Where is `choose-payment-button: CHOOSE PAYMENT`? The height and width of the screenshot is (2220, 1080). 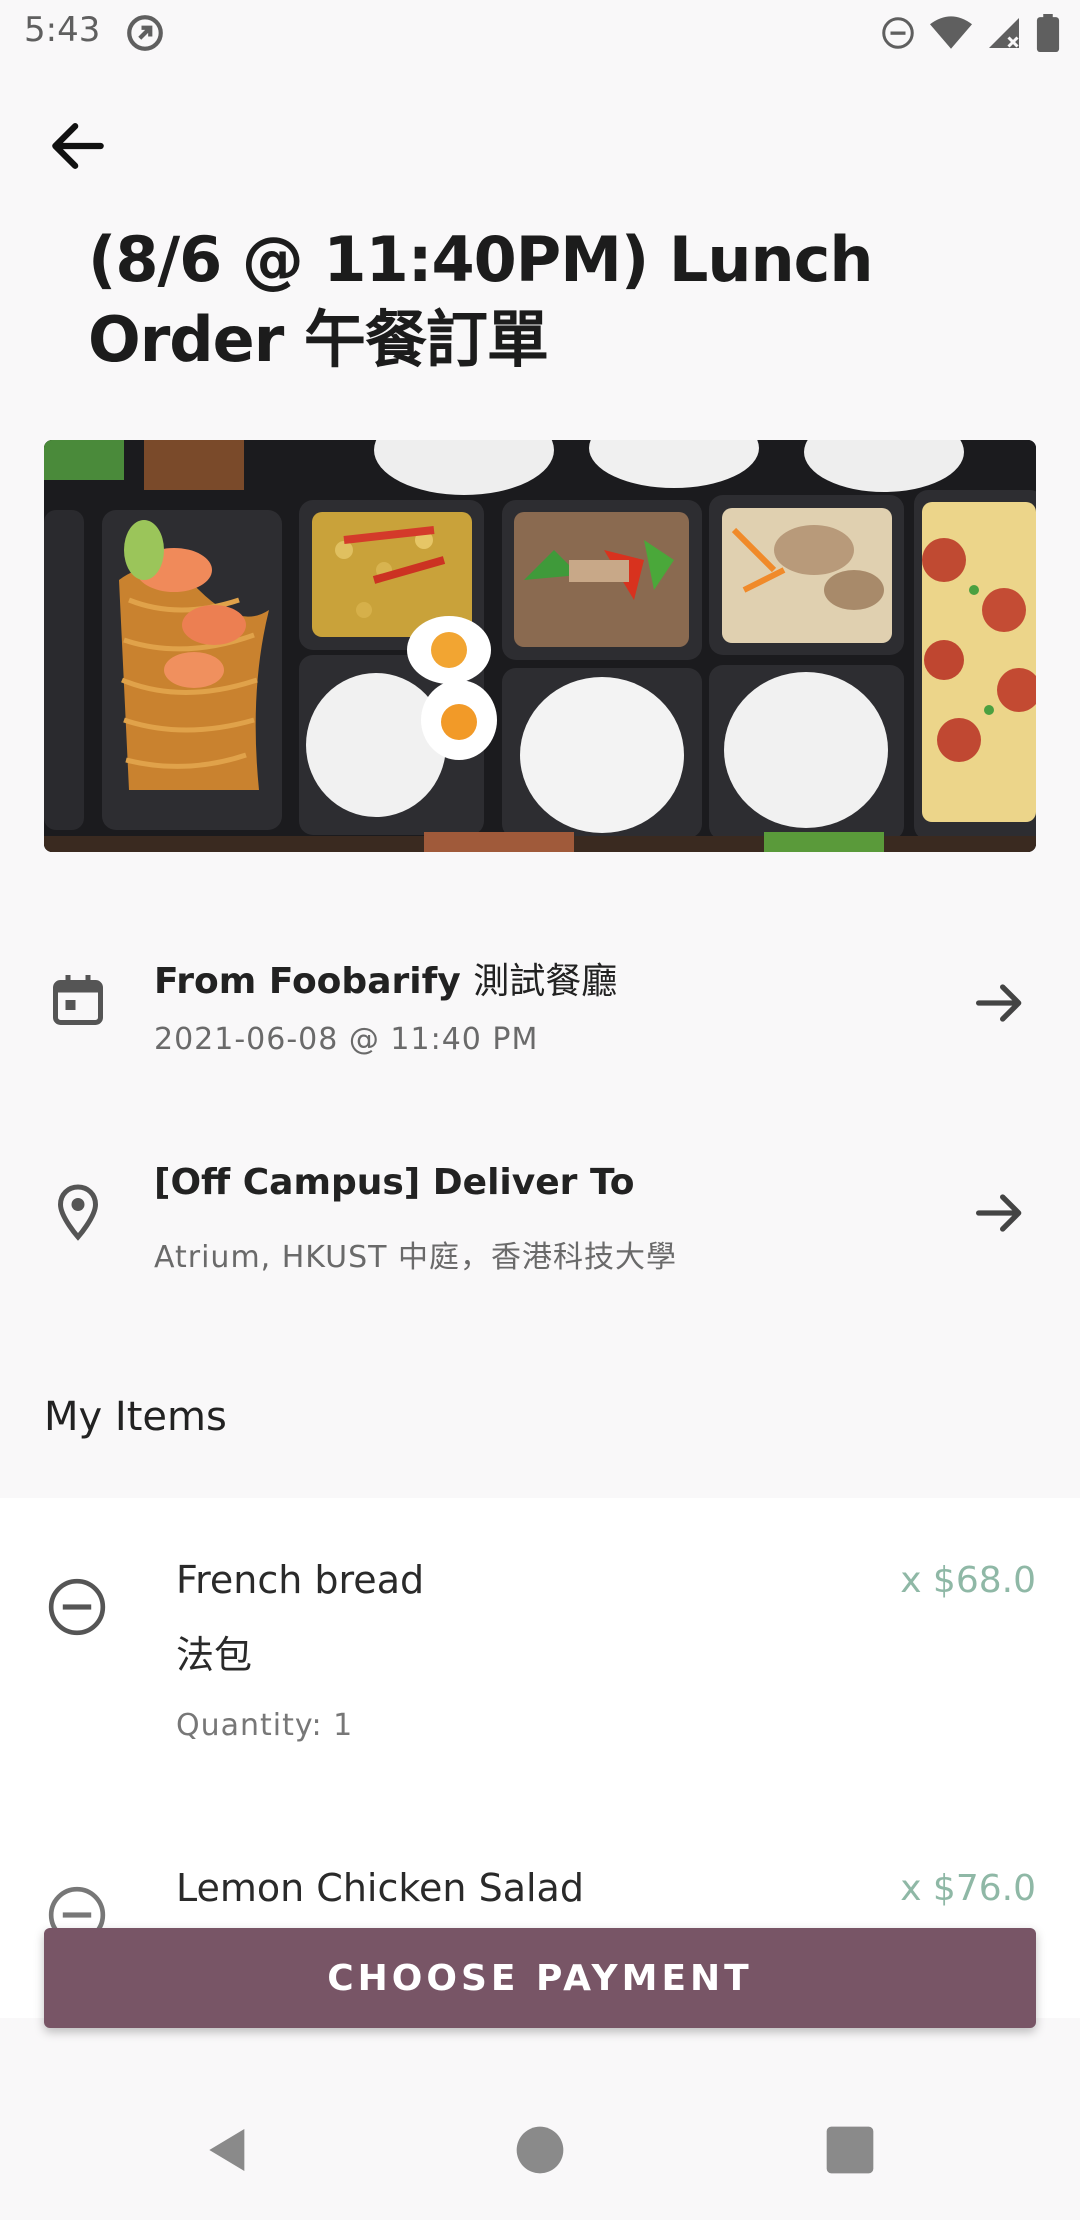
choose-payment-button: CHOOSE PAYMENT is located at coordinates (540, 1978).